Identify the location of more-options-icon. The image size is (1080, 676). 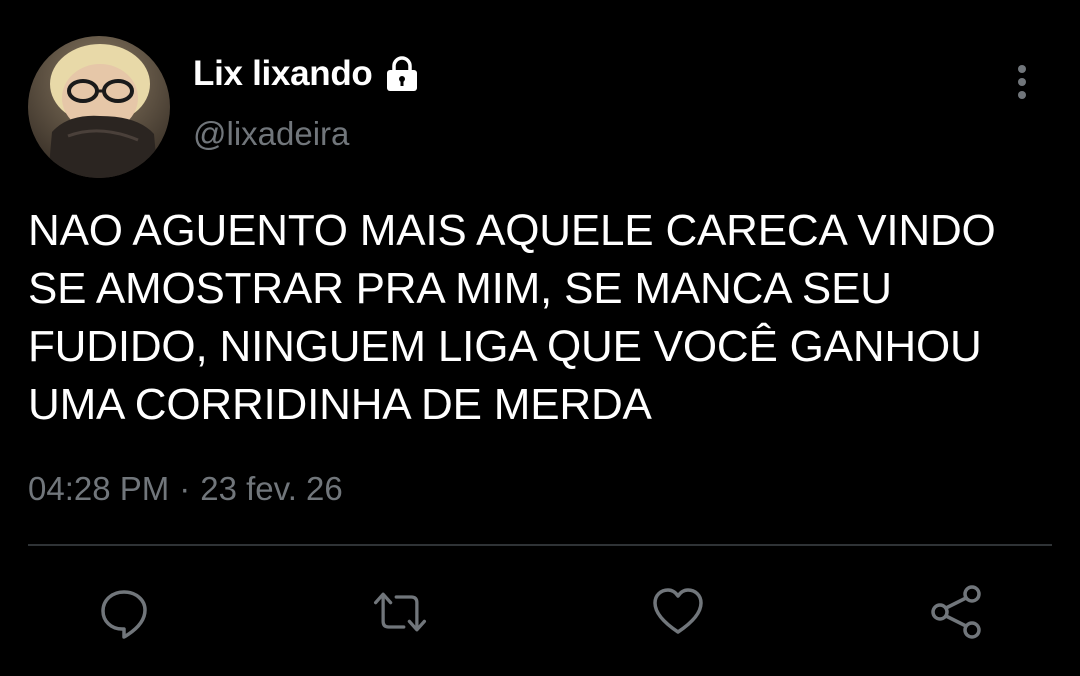
(1022, 83).